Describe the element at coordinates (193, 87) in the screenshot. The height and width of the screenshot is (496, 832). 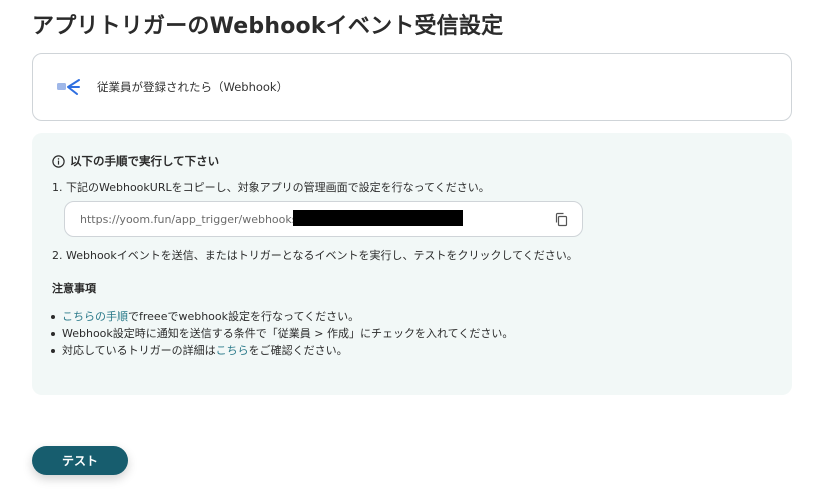
I see `trigger-label: 従業員が登録されたら（Webhook）` at that location.